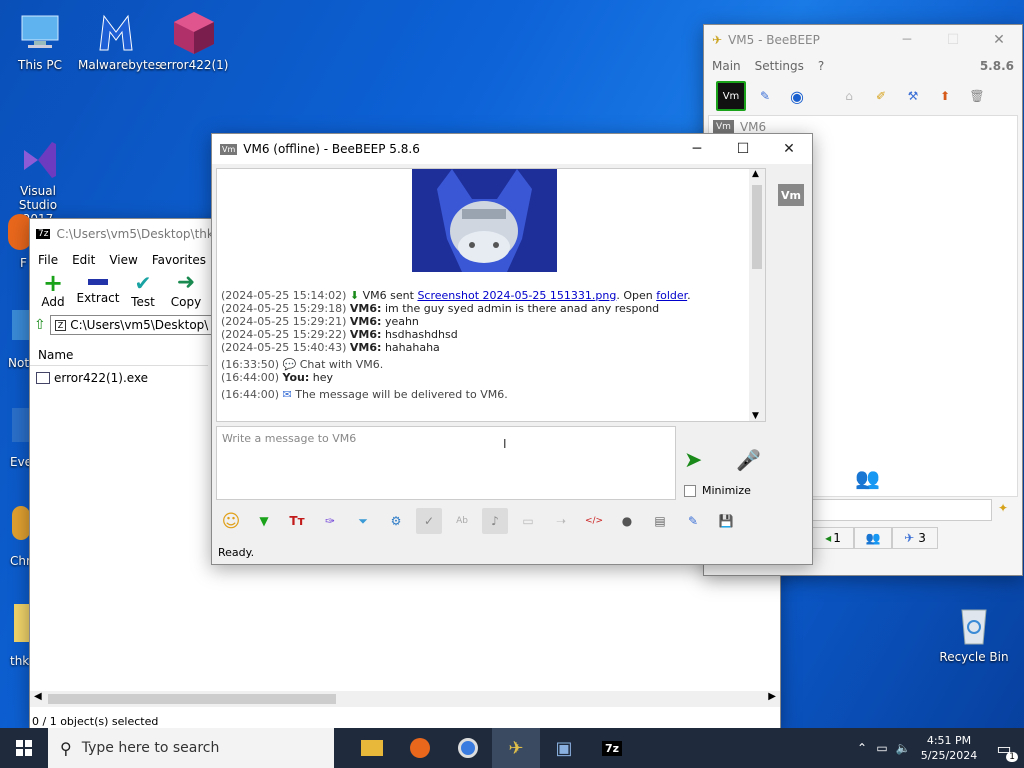 This screenshot has width=1024, height=768. I want to click on path-input: Z C:\Users\vm5\Desktop\, so click(142, 325).